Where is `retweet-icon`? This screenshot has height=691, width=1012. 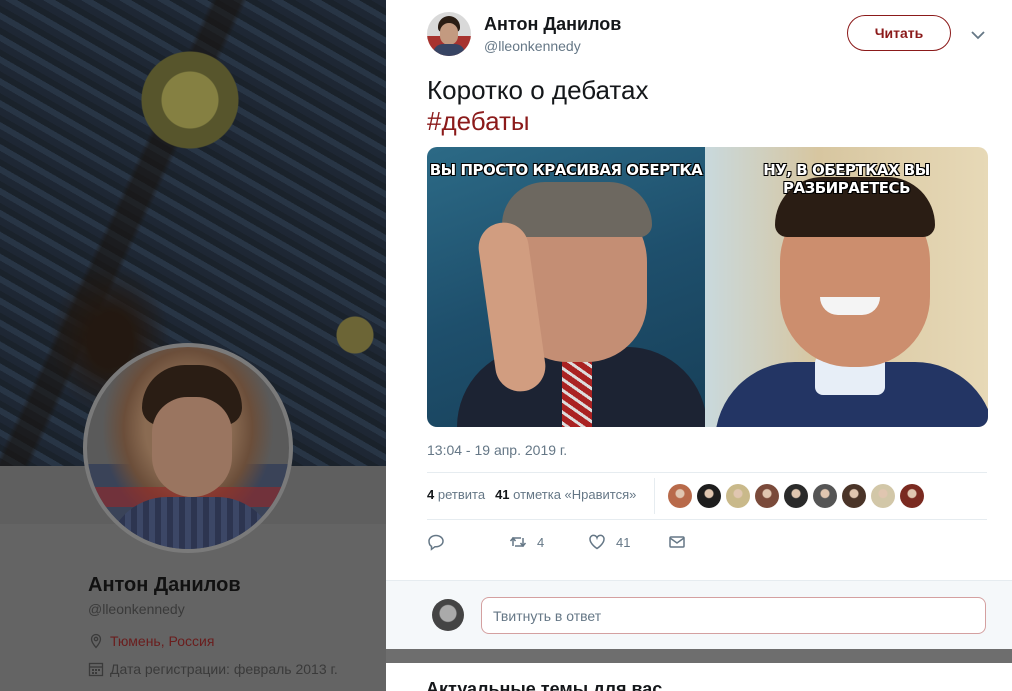
retweet-icon is located at coordinates (518, 542).